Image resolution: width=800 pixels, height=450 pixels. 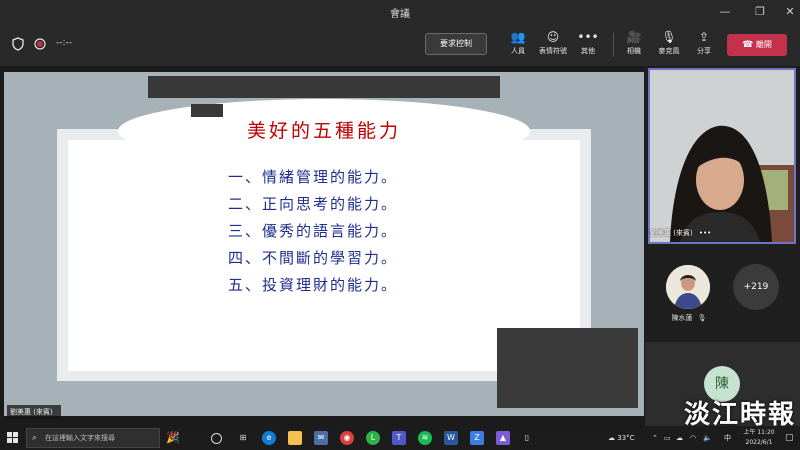 What do you see at coordinates (588, 51) in the screenshot?
I see `more-label: 其他` at bounding box center [588, 51].